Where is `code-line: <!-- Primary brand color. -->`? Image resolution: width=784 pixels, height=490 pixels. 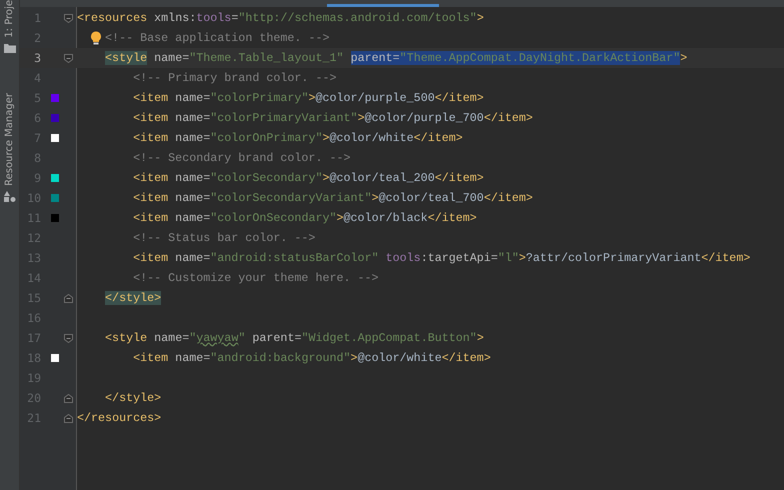
code-line: <!-- Primary brand color. --> is located at coordinates (234, 78).